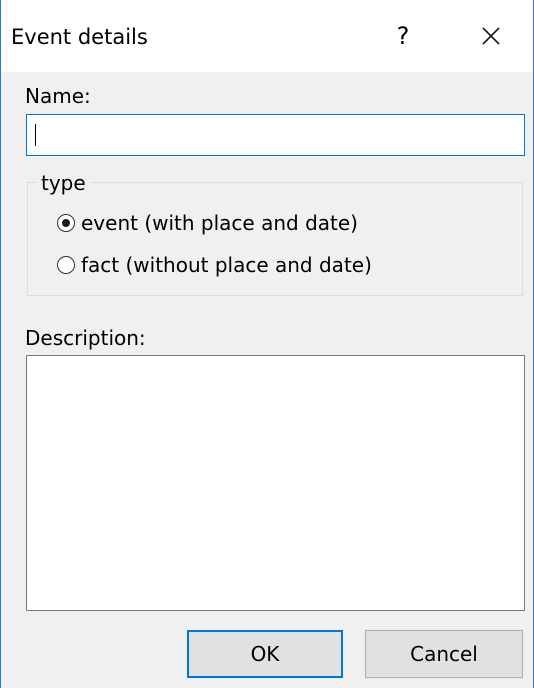  Describe the element at coordinates (219, 223) in the screenshot. I see `radio-event-label: event (with place and date)` at that location.